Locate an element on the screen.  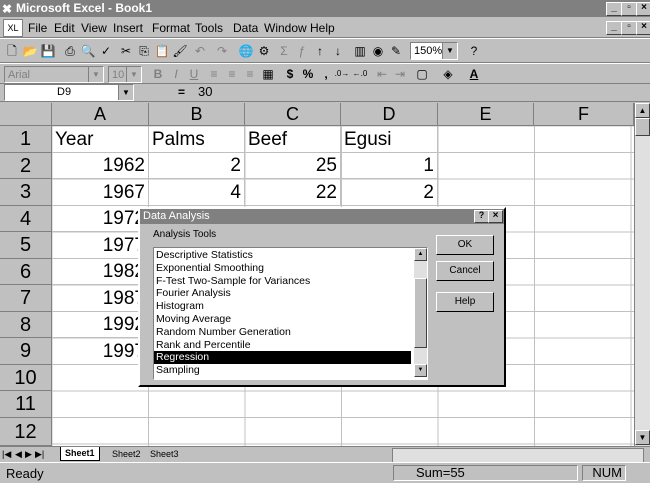
align-center-icon: ≡ is located at coordinates (232, 74).